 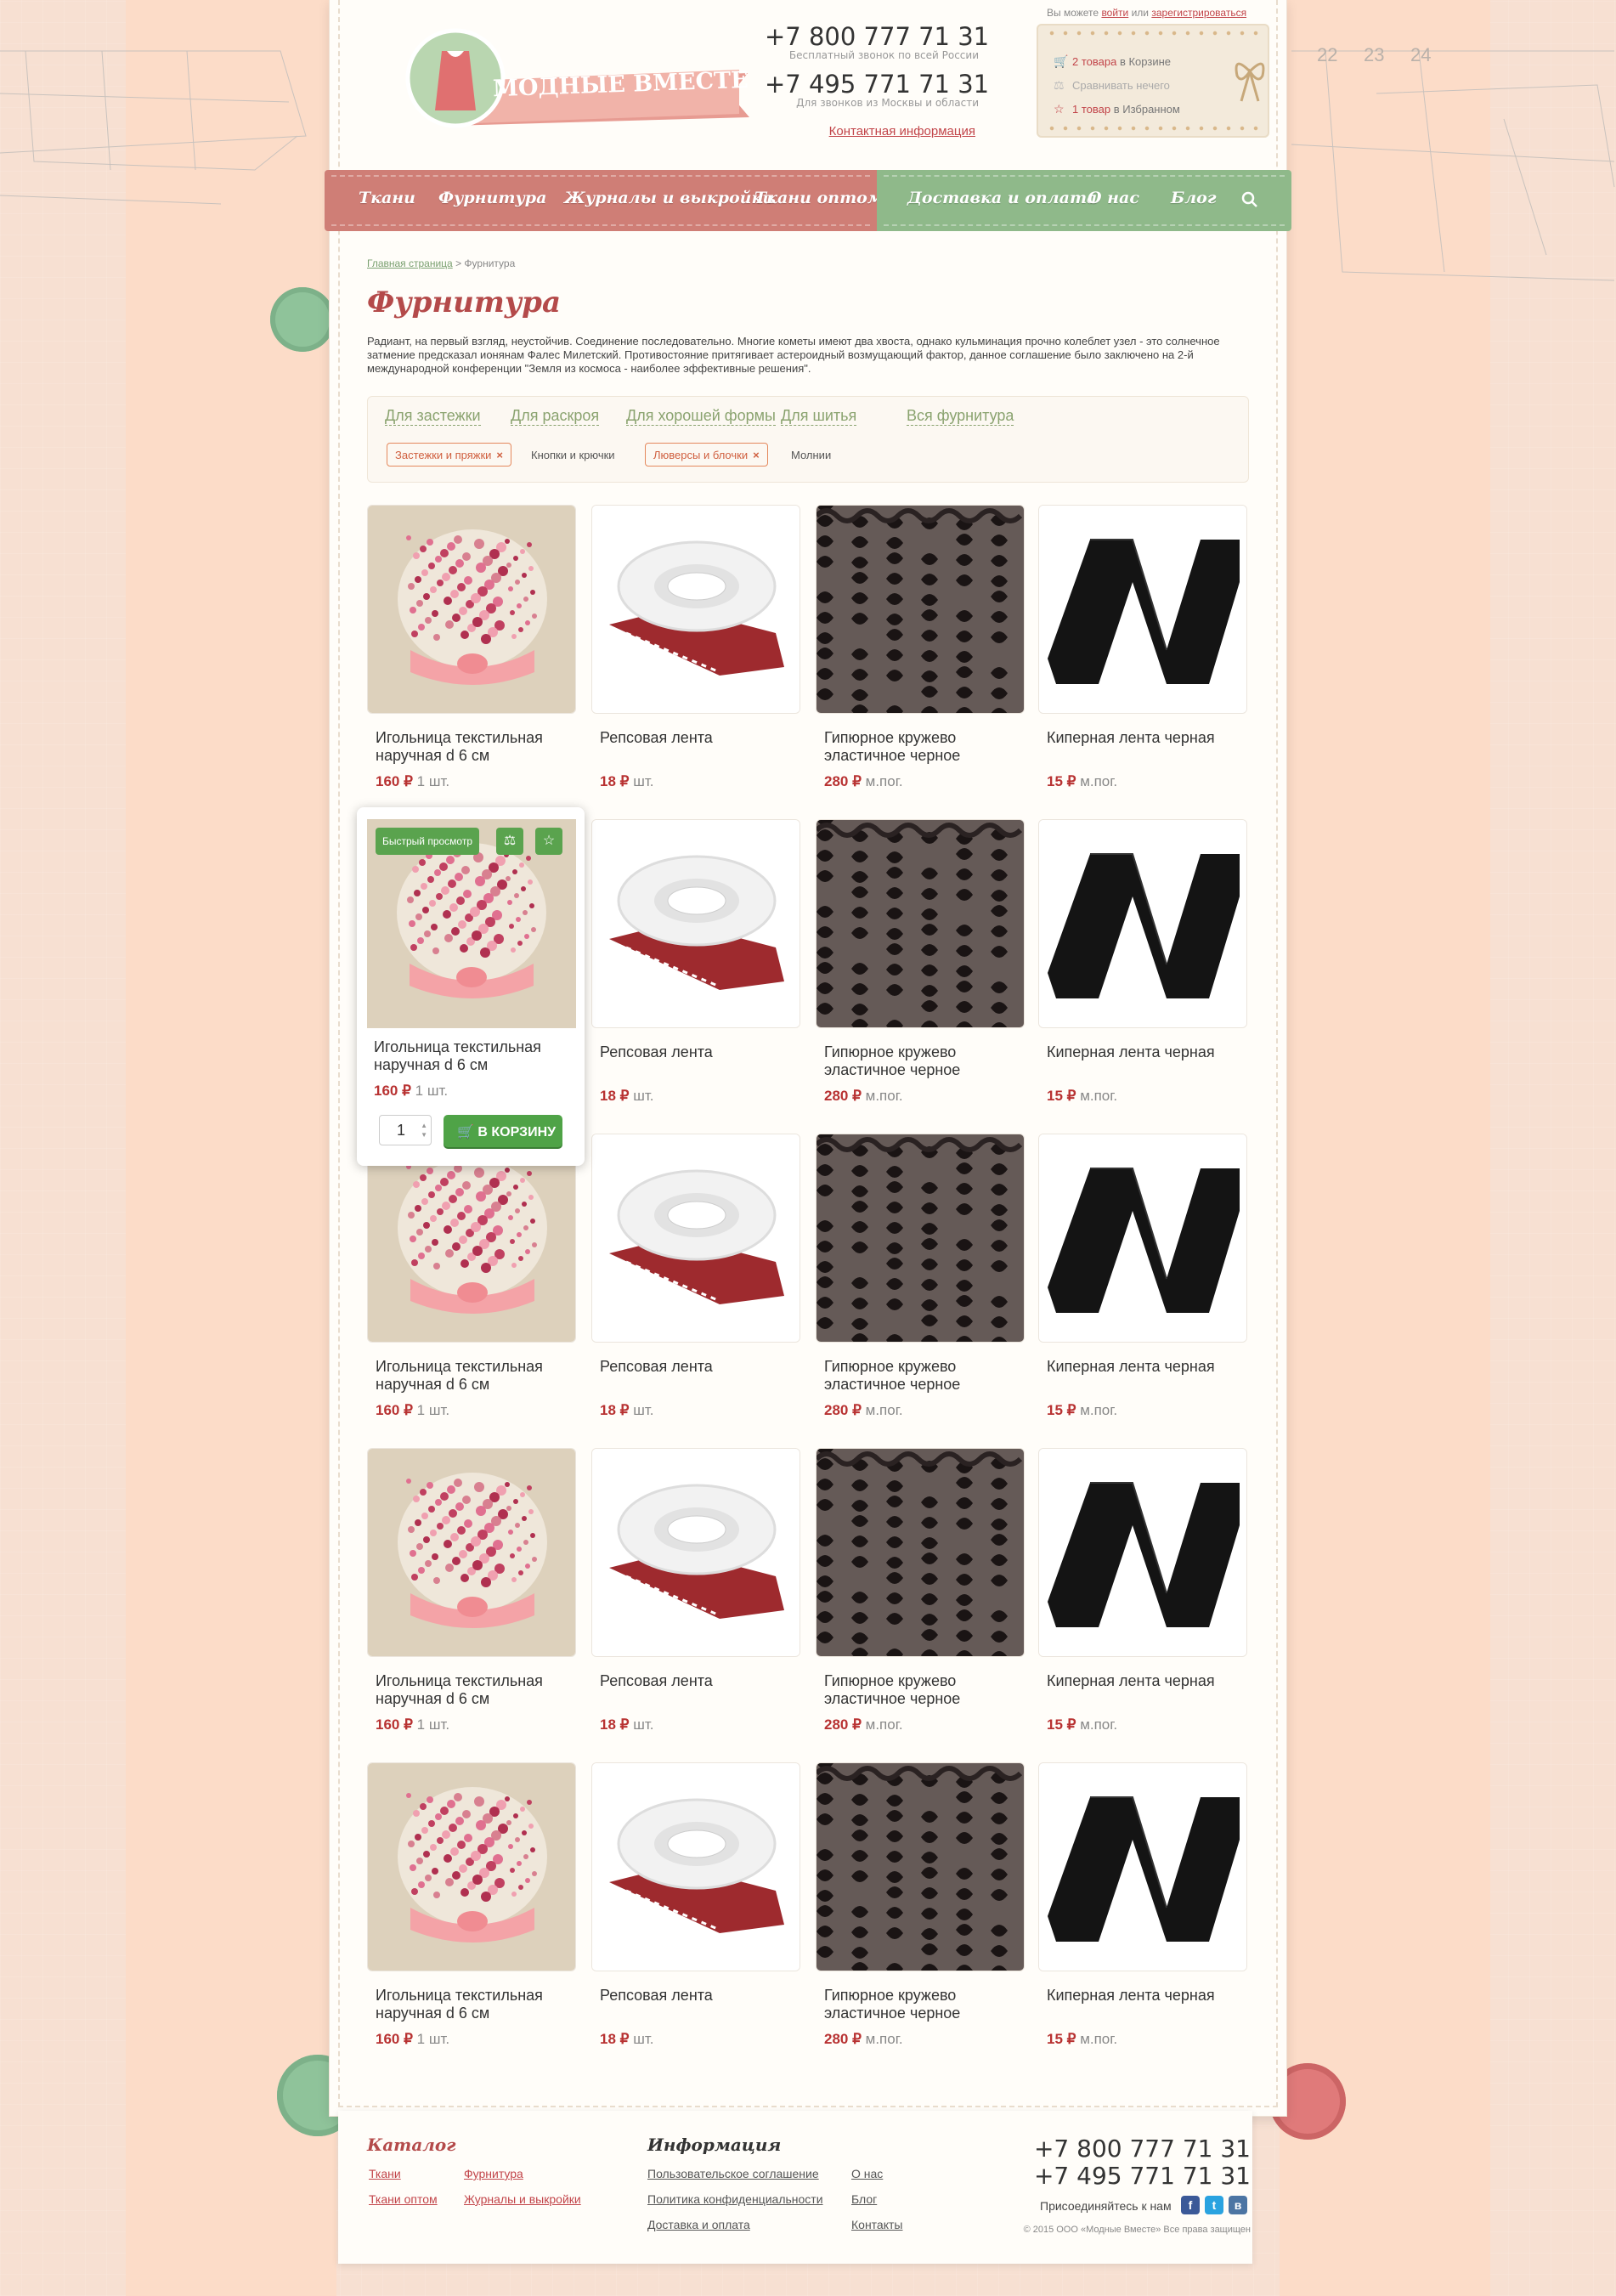 What do you see at coordinates (387, 198) in the screenshot?
I see `nav-item-fabrics: Ткани` at bounding box center [387, 198].